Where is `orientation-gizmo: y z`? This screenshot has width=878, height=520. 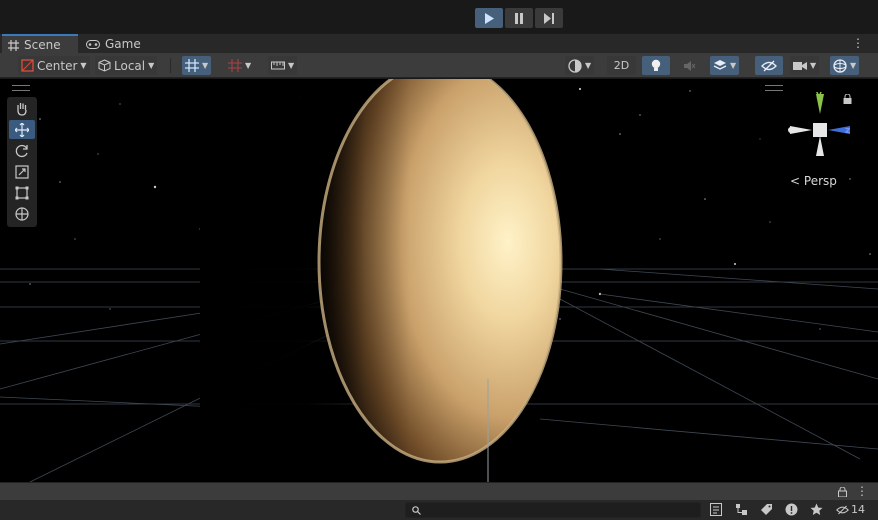
orientation-gizmo: y z is located at coordinates (820, 128).